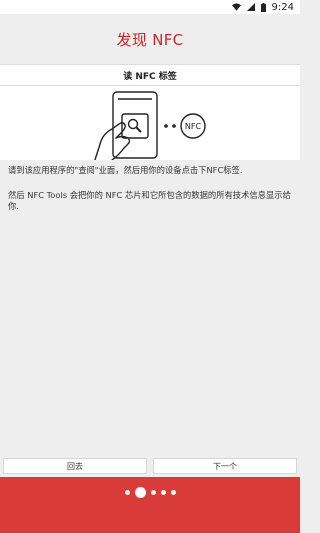  I want to click on illustration: NFC, so click(150, 123).